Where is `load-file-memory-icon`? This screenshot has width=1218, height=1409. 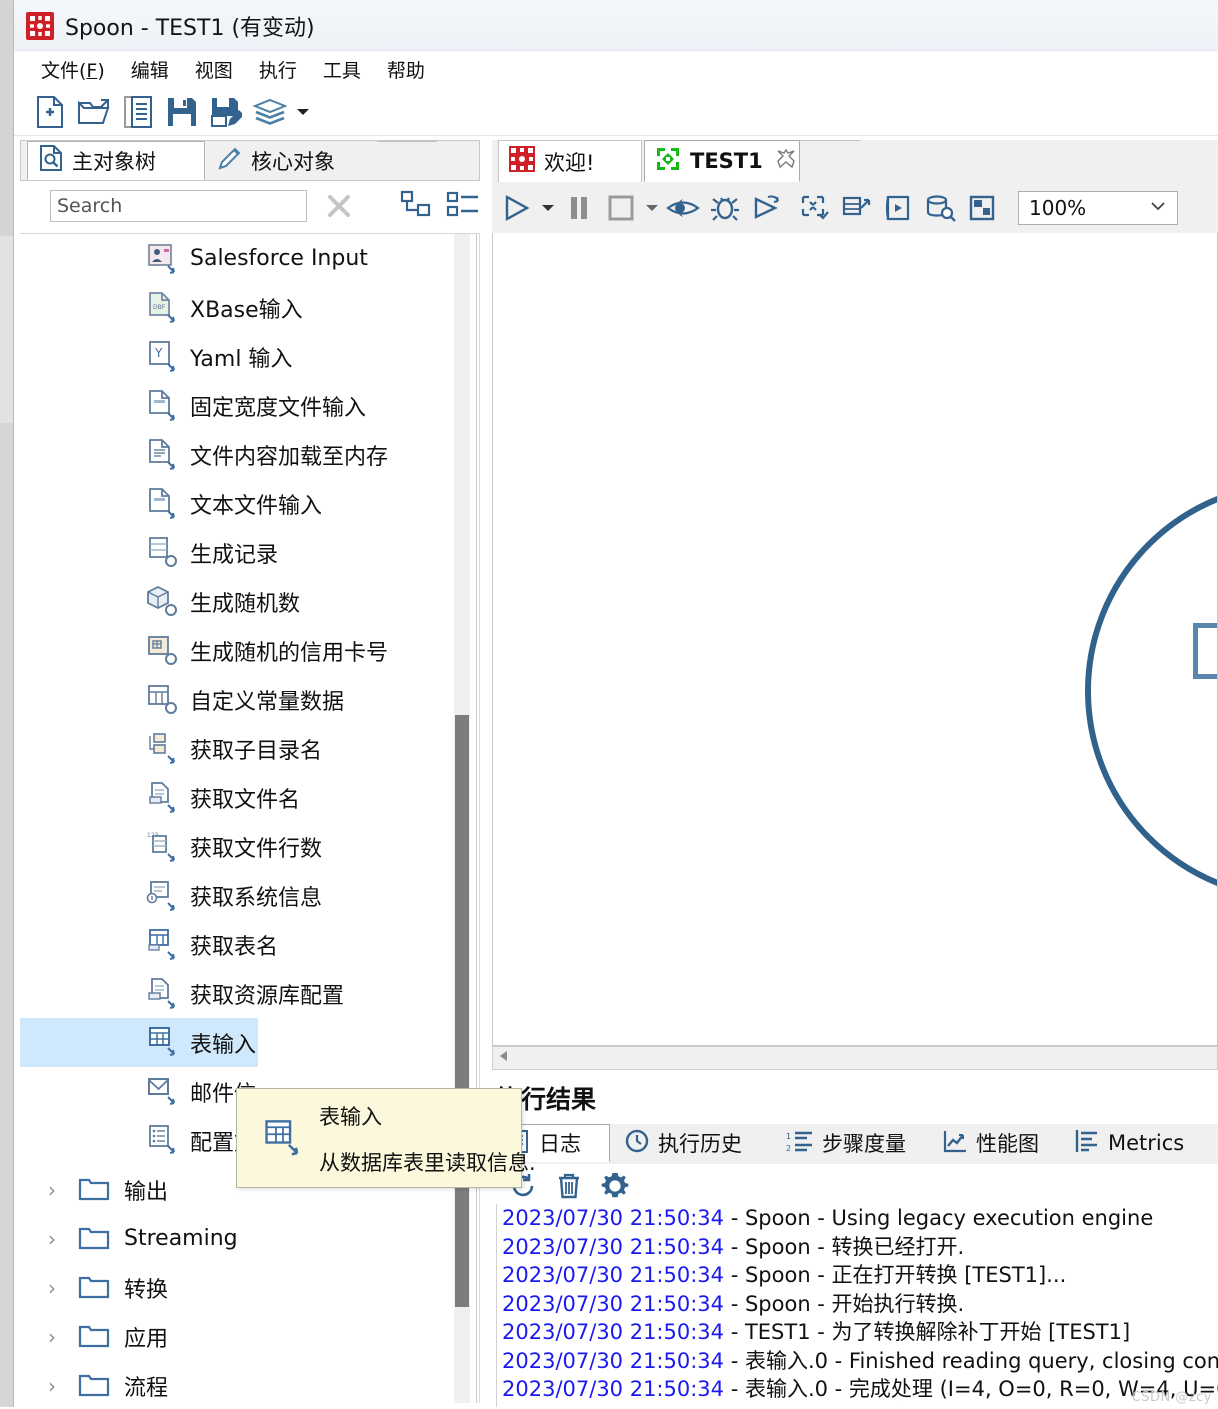
load-file-memory-icon is located at coordinates (163, 455).